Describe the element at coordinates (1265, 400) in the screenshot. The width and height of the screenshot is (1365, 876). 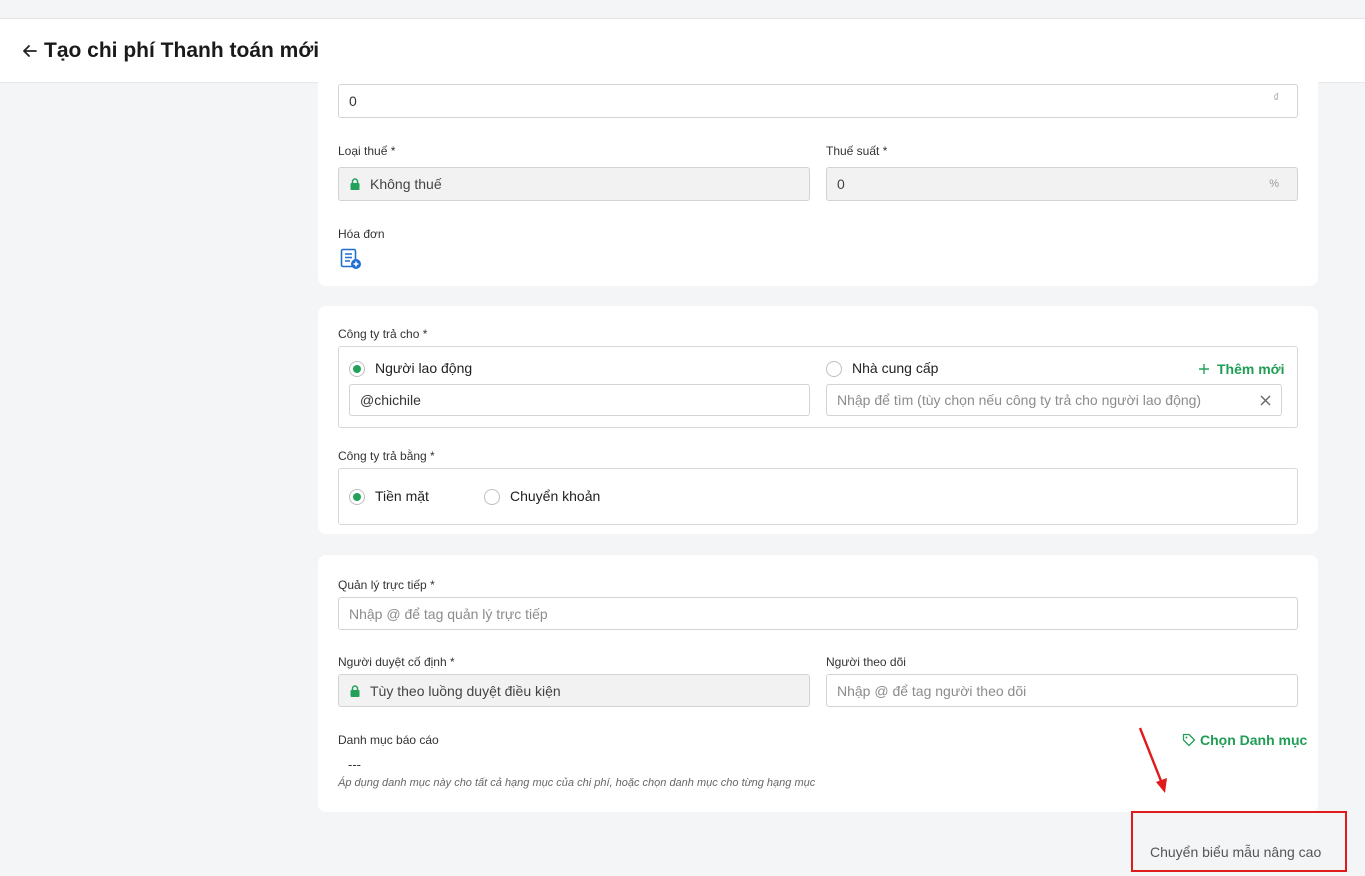
I see `clear-icon` at that location.